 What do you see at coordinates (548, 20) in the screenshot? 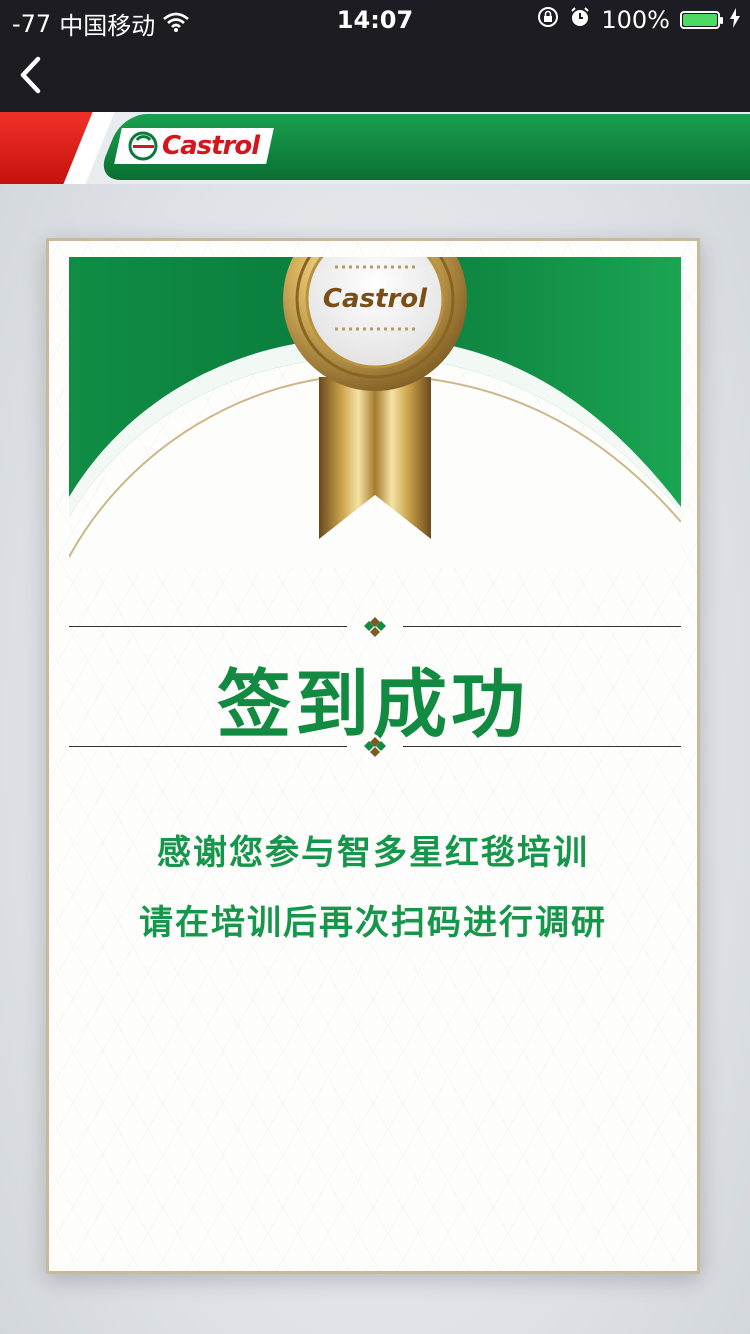
I see `rotation-lock-icon` at bounding box center [548, 20].